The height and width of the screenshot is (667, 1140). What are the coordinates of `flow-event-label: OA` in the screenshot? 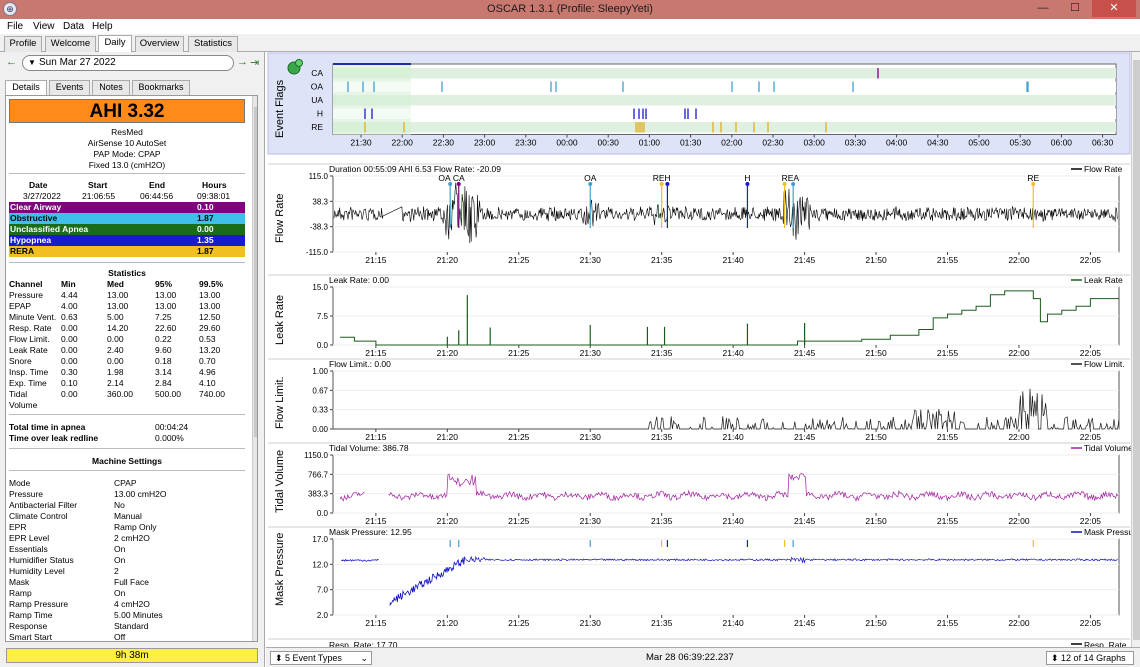 It's located at (590, 178).